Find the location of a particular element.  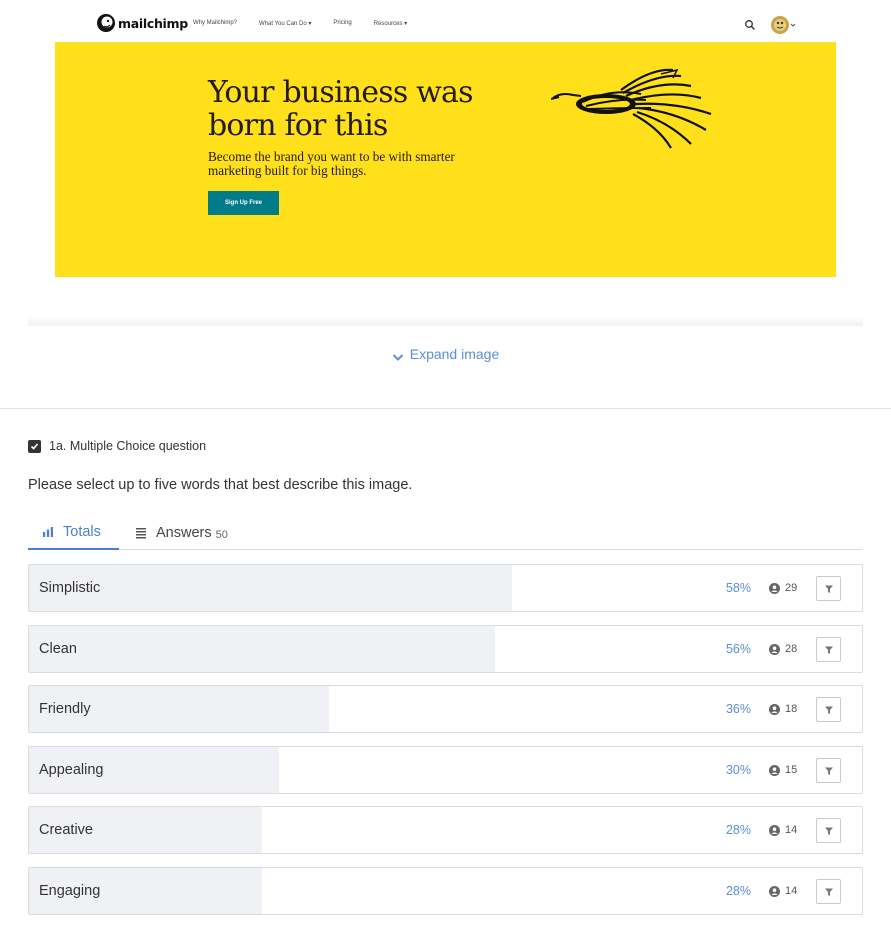

result-row: Creative 28% 14 is located at coordinates (445, 830).